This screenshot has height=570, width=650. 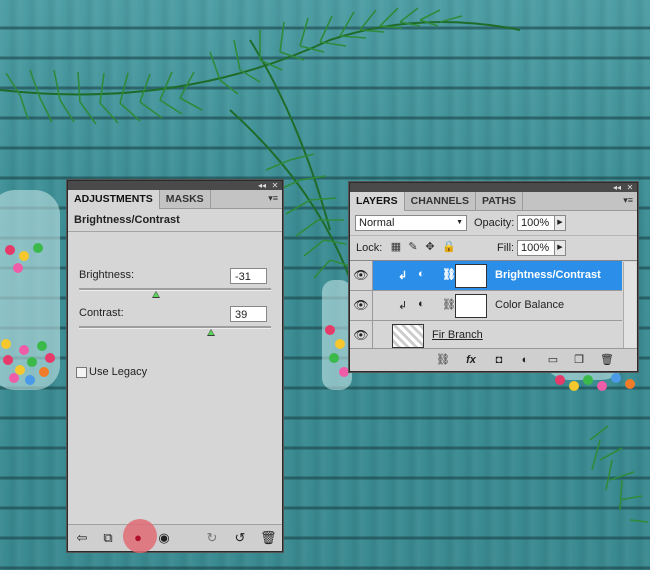 I want to click on folder-icon: ▭, so click(x=553, y=360).